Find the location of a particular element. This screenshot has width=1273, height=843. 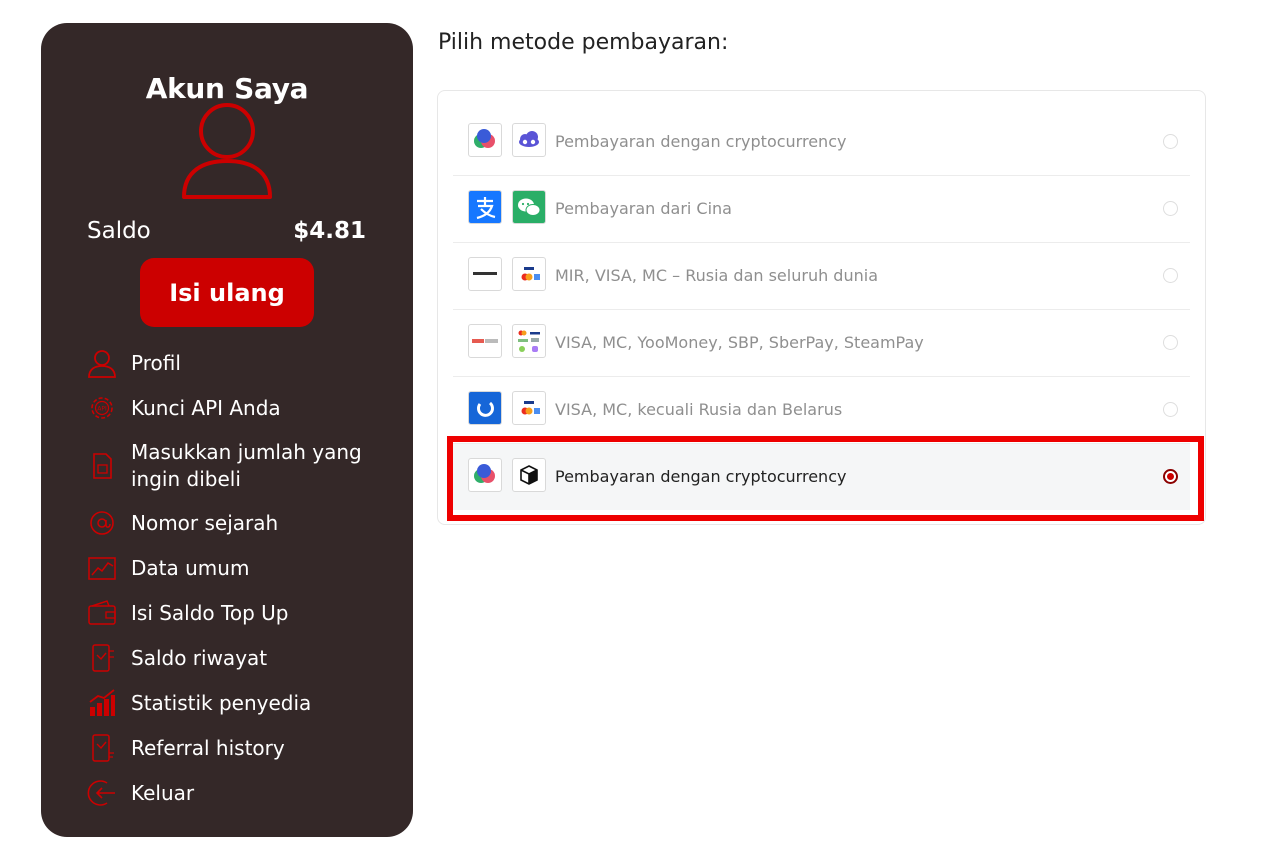

api-gear-icon: API is located at coordinates (102, 408).